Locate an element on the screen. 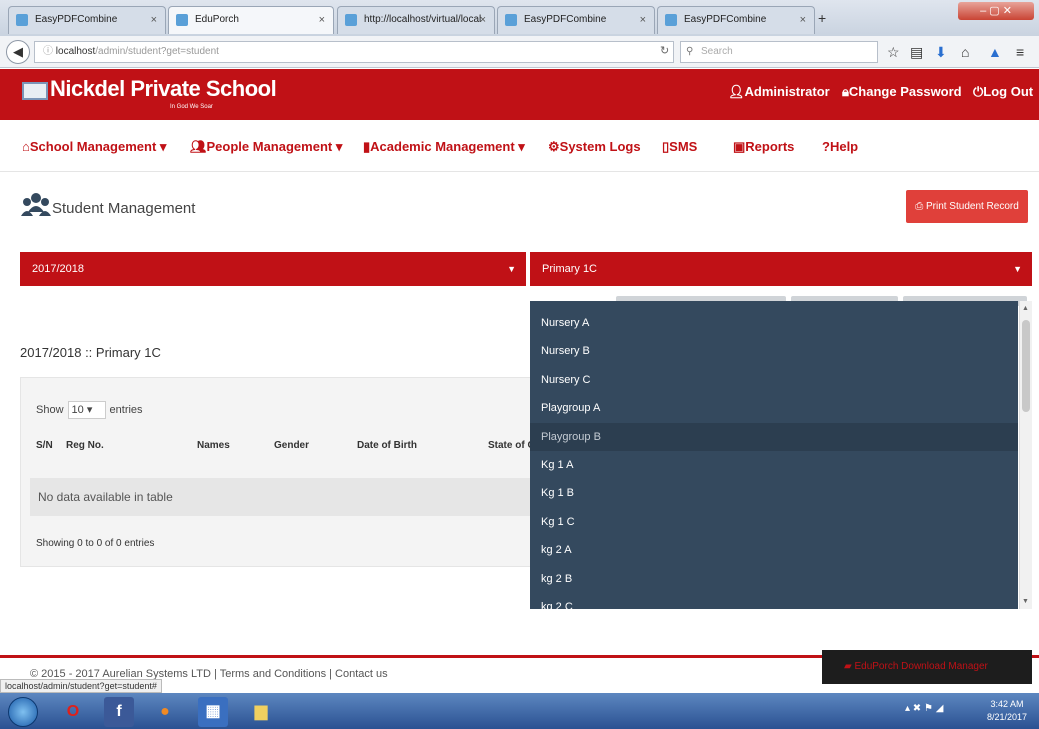 This screenshot has height=729, width=1039. menu-people-management: 👥︎People Management ▾ is located at coordinates (266, 147).